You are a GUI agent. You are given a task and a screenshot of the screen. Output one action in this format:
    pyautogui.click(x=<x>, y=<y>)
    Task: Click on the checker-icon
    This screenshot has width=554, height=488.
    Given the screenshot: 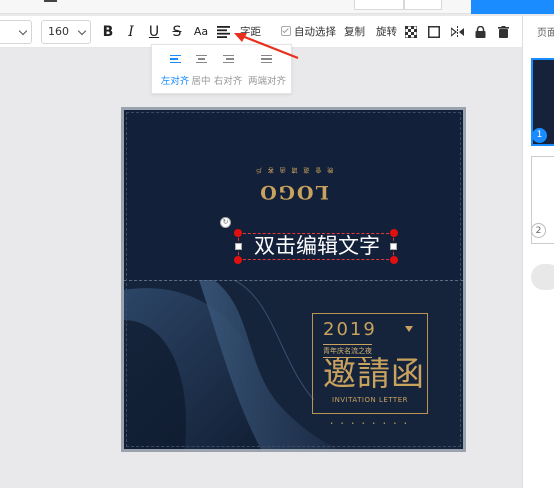 What is the action you would take?
    pyautogui.click(x=411, y=32)
    